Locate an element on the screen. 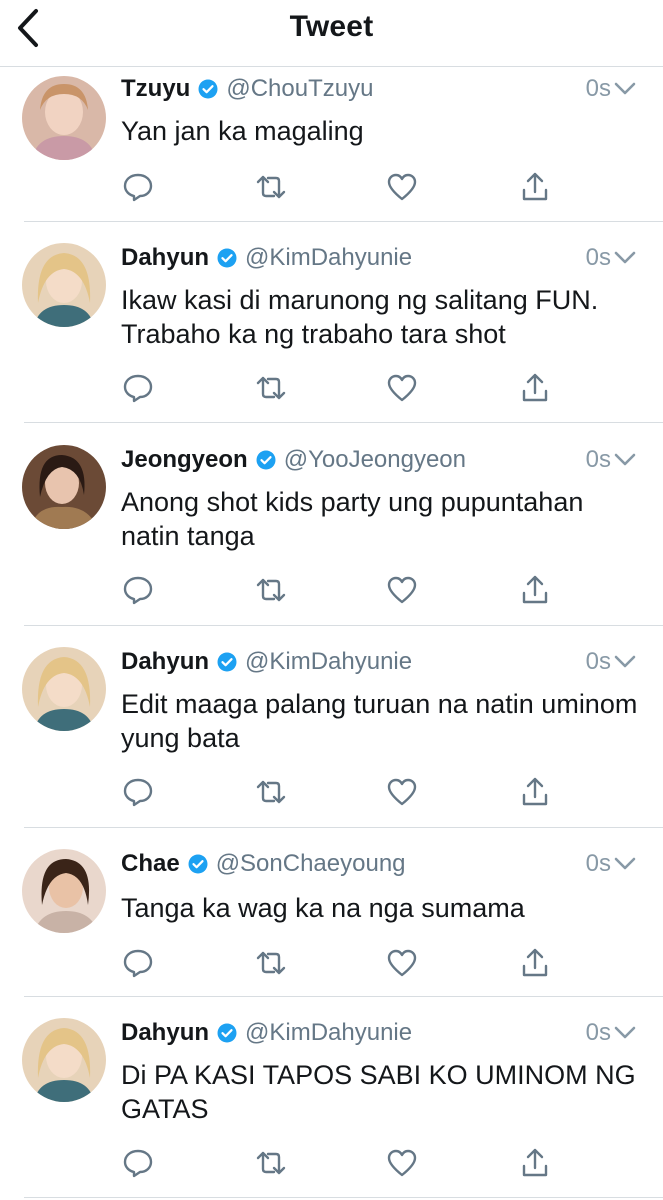 This screenshot has height=1200, width=663. author-name: Tzuyu is located at coordinates (155, 89).